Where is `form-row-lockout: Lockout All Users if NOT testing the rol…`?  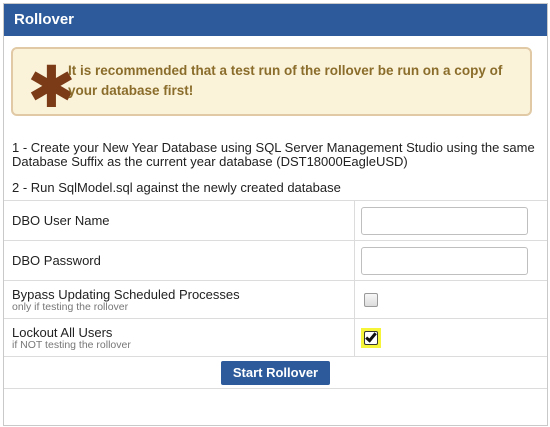 form-row-lockout: Lockout All Users if NOT testing the rol… is located at coordinates (275, 337).